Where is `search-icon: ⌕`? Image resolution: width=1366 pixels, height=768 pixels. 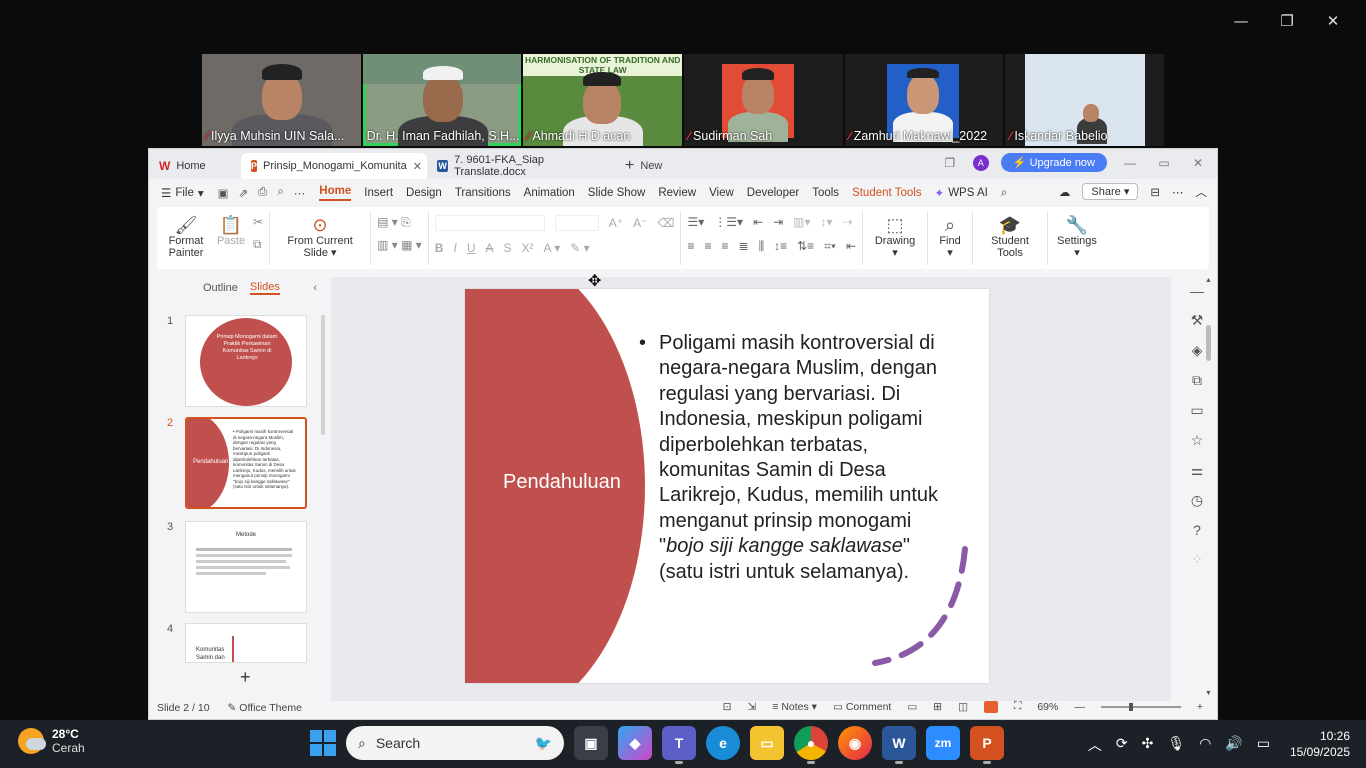
search-icon: ⌕ is located at coordinates (1004, 193).